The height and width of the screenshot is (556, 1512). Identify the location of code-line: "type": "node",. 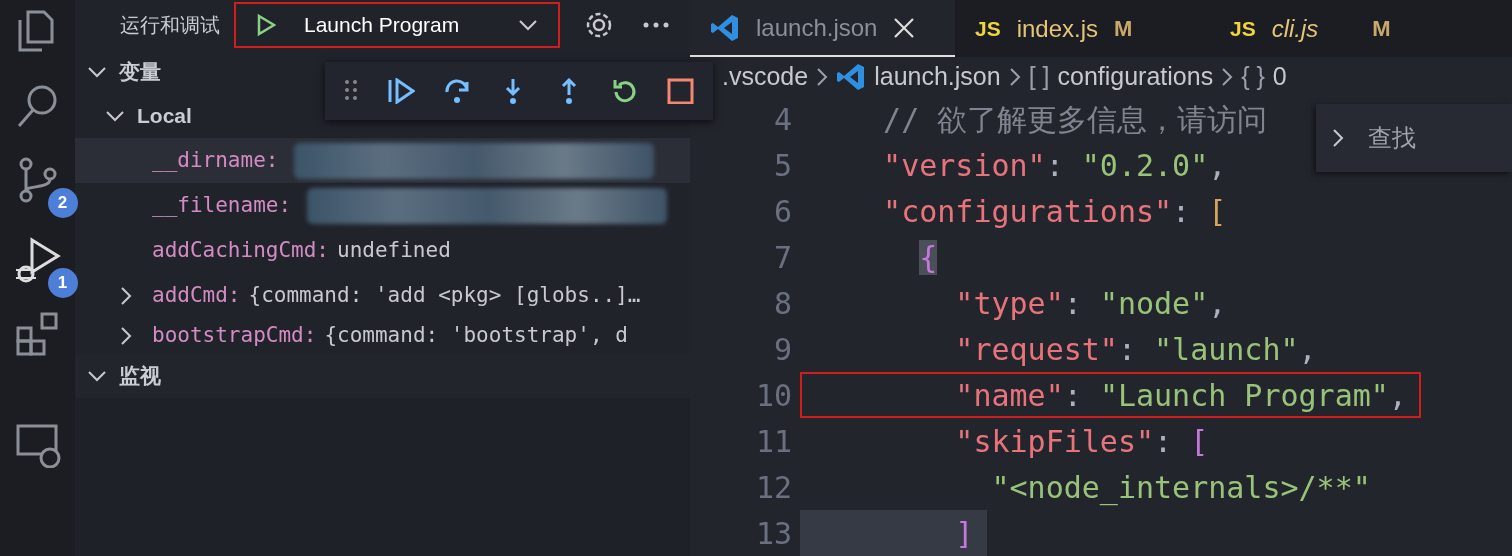
(1091, 303).